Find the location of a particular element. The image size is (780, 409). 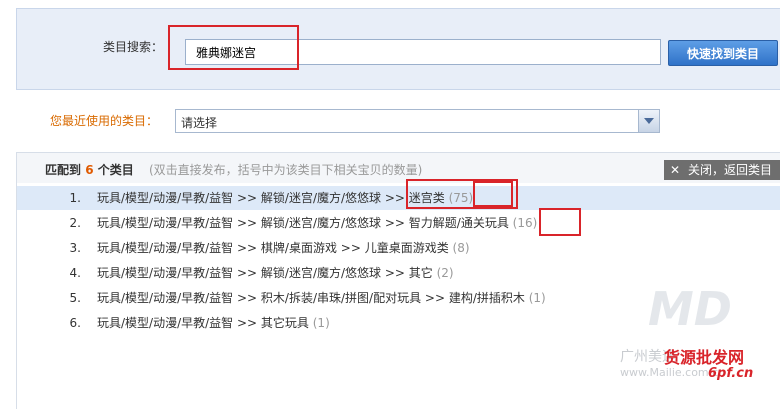

results-title: 匹配到 6 个类目 is located at coordinates (89, 170).